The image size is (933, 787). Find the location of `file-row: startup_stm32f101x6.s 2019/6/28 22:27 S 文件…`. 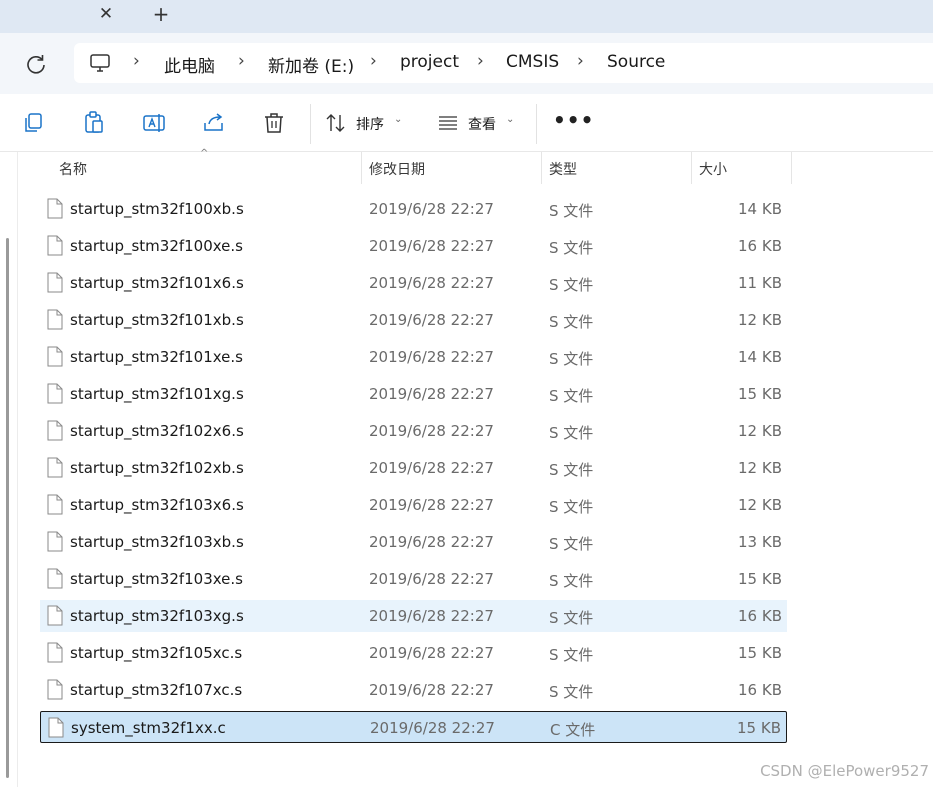

file-row: startup_stm32f101x6.s 2019/6/28 22:27 S 文件… is located at coordinates (413, 283).